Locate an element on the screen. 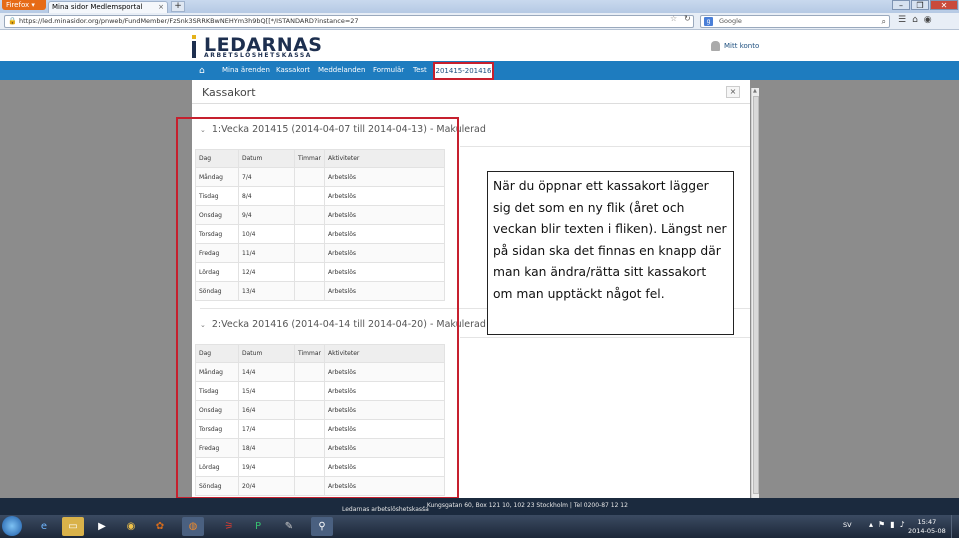 This screenshot has height=538, width=959. logo-subtitle: ARBETSLÖSHETSKASSA is located at coordinates (258, 55).